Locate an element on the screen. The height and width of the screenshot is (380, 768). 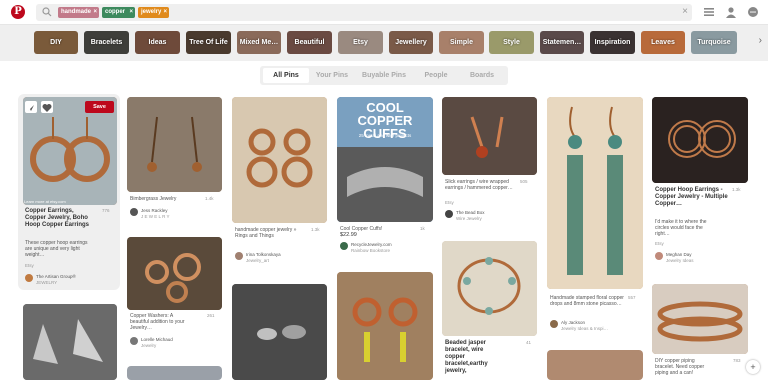
pin-description: Bimbergrass Jewelry is located at coordinates (153, 199).